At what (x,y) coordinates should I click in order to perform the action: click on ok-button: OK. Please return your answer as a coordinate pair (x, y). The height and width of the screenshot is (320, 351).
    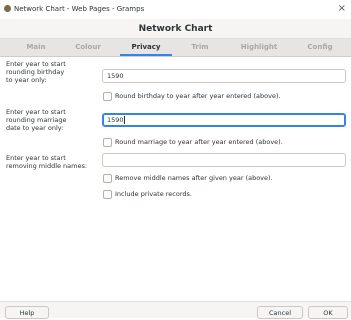
    Looking at the image, I should click on (328, 312).